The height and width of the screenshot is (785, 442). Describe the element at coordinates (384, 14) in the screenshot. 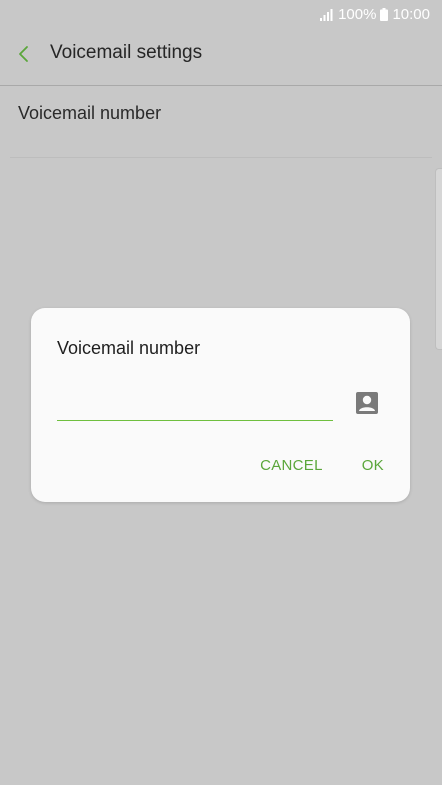

I see `battery-icon` at that location.